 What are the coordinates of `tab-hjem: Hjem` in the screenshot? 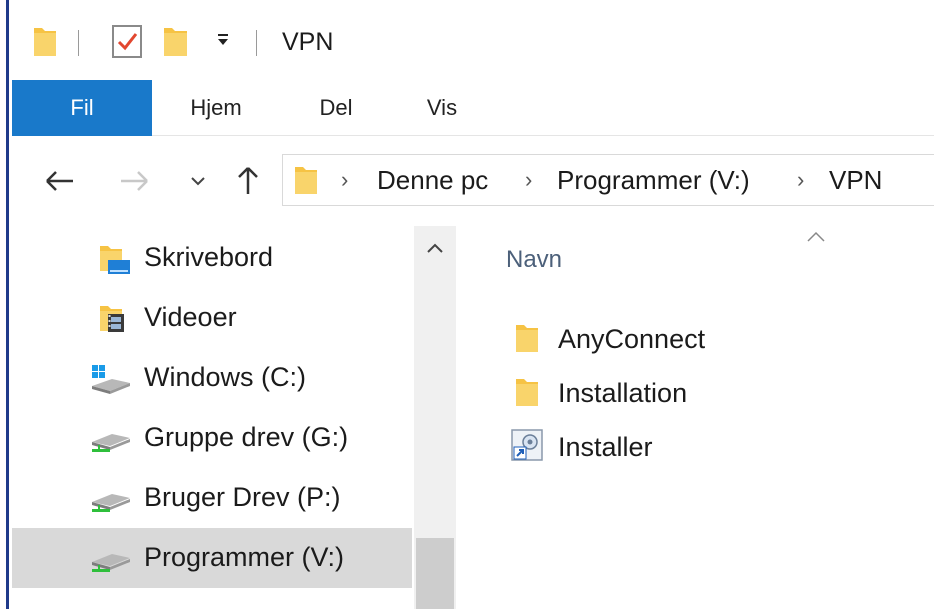 It's located at (216, 108).